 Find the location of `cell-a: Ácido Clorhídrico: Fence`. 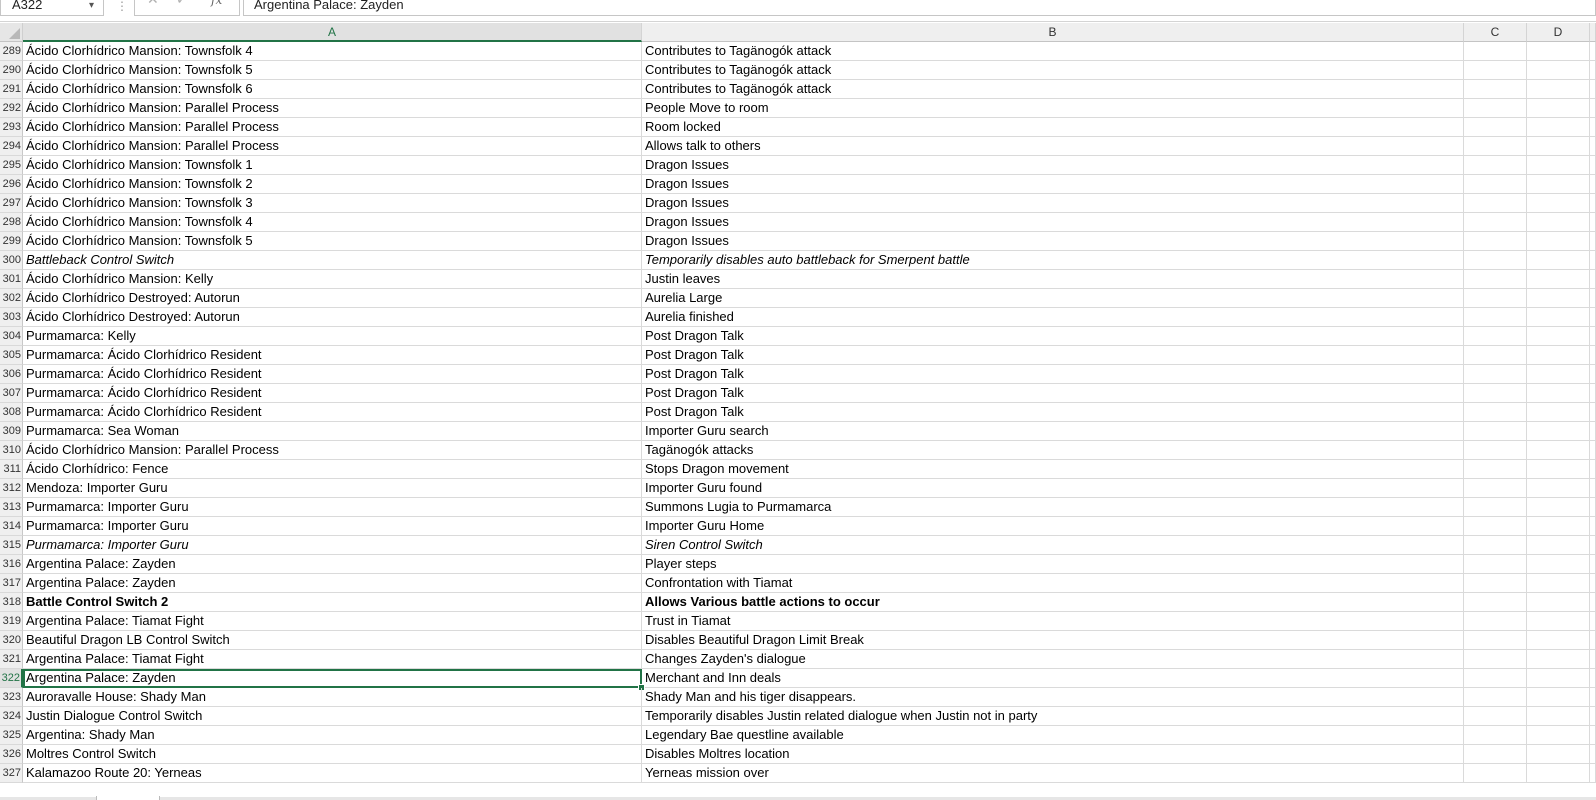

cell-a: Ácido Clorhídrico: Fence is located at coordinates (332, 469).